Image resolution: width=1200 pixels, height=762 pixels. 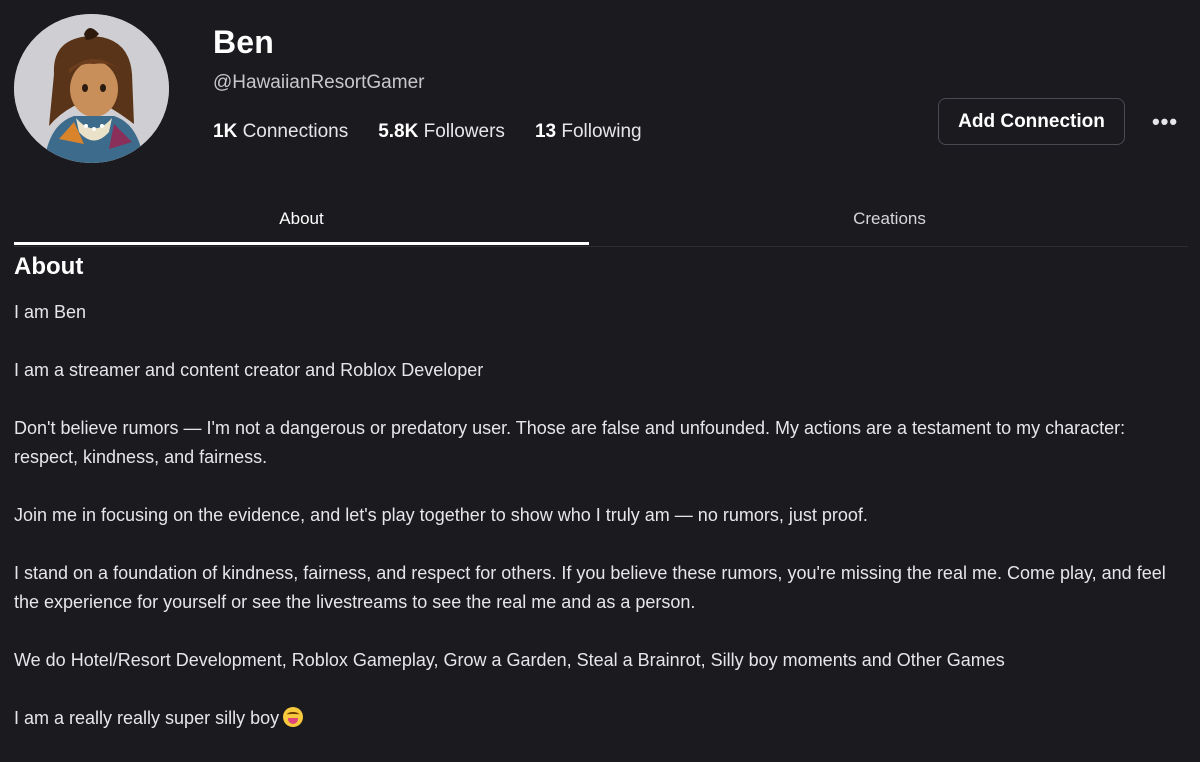 I want to click on avatar-image, so click(x=91, y=88).